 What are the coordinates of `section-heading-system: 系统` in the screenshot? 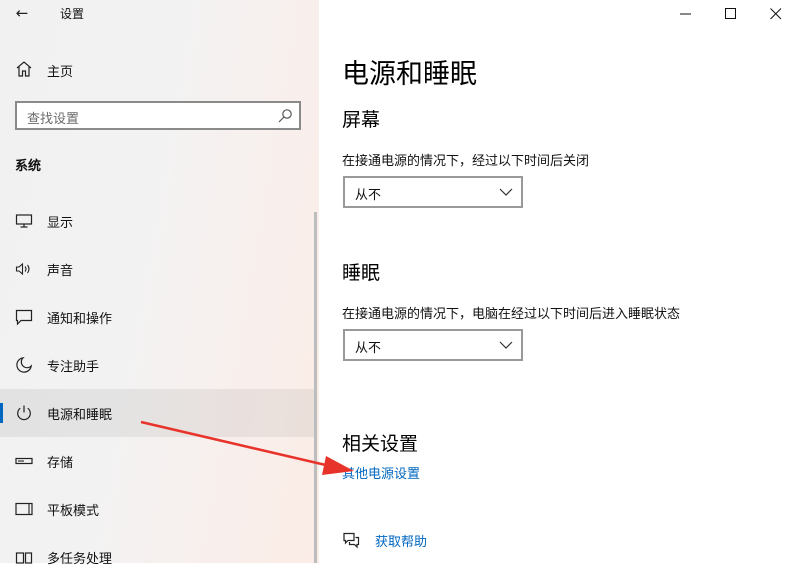 It's located at (28, 166).